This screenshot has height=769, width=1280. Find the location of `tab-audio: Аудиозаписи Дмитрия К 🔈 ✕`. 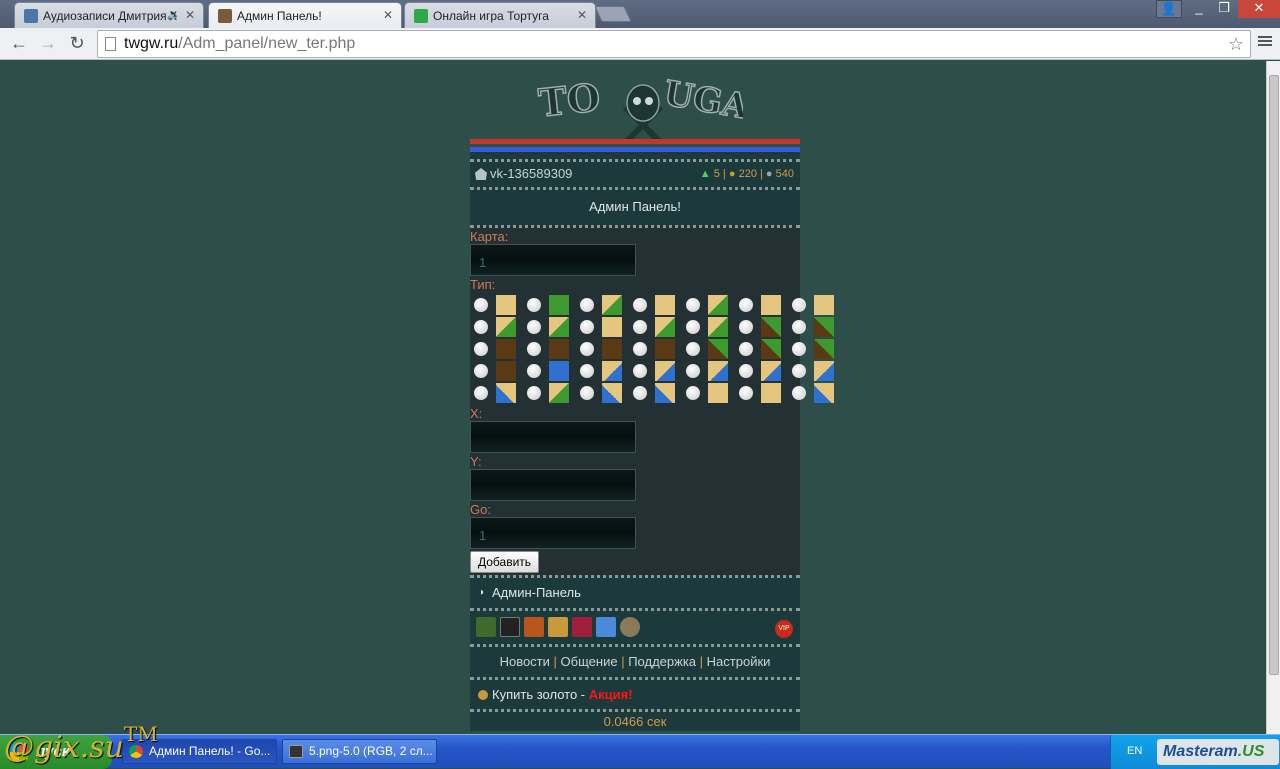

tab-audio: Аудиозаписи Дмитрия К 🔈 ✕ is located at coordinates (109, 15).